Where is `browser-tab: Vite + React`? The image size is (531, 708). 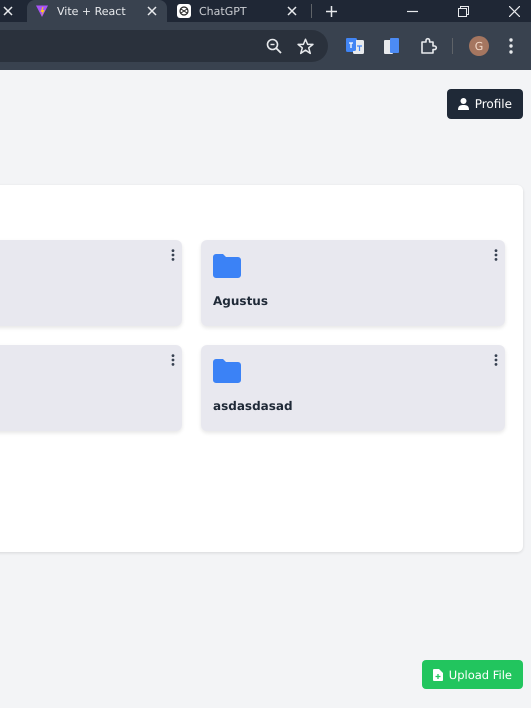
browser-tab: Vite + React is located at coordinates (97, 11).